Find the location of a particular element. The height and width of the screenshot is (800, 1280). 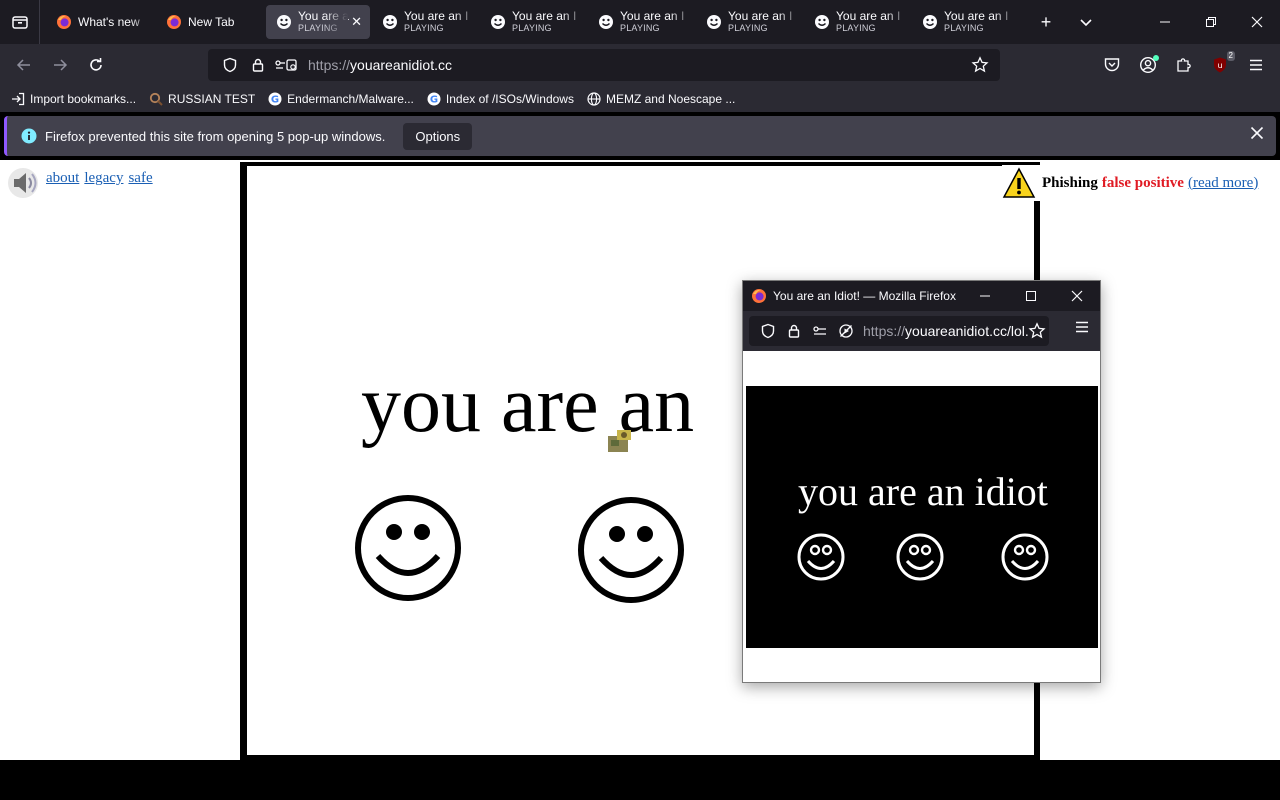

tab-close-icon: ✕ is located at coordinates (356, 22).